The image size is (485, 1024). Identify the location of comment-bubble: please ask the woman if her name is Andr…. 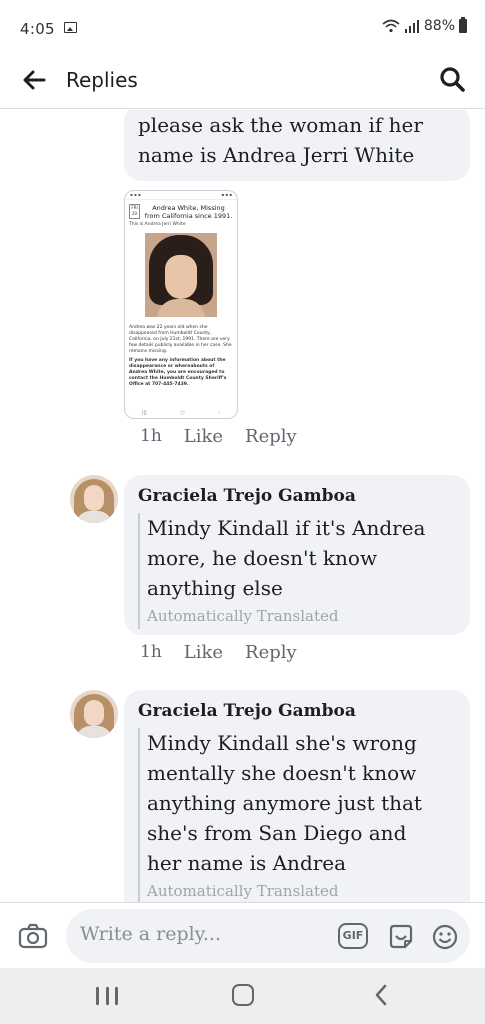
(297, 145).